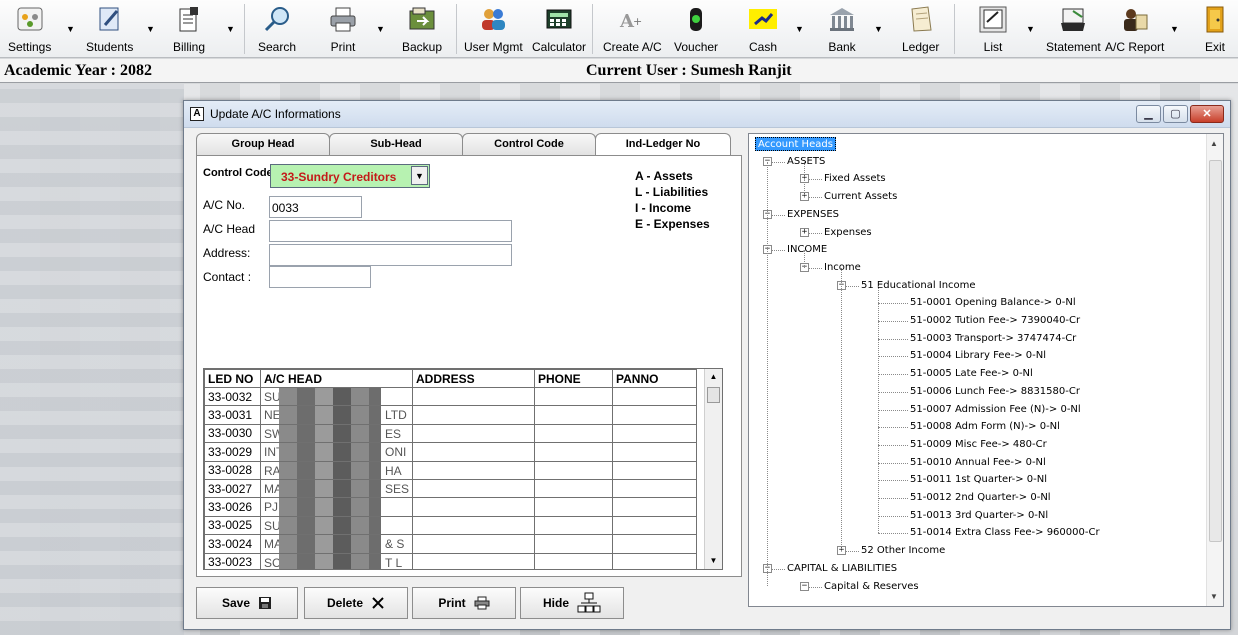 This screenshot has height=635, width=1238. What do you see at coordinates (842, 29) in the screenshot?
I see `bank-button: Bank` at bounding box center [842, 29].